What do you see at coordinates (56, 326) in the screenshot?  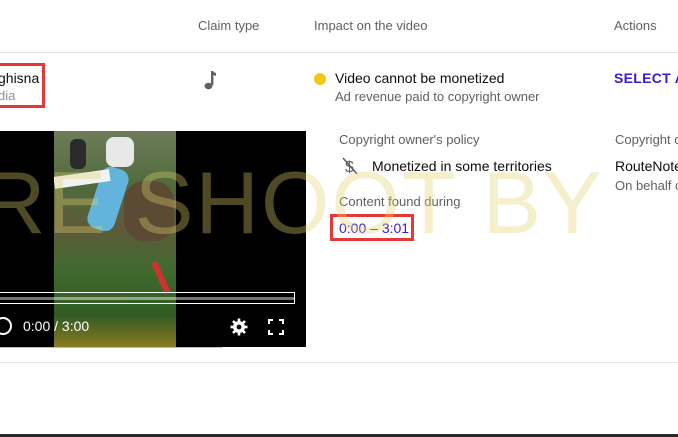 I see `time-display: 0:00 / 3:00` at bounding box center [56, 326].